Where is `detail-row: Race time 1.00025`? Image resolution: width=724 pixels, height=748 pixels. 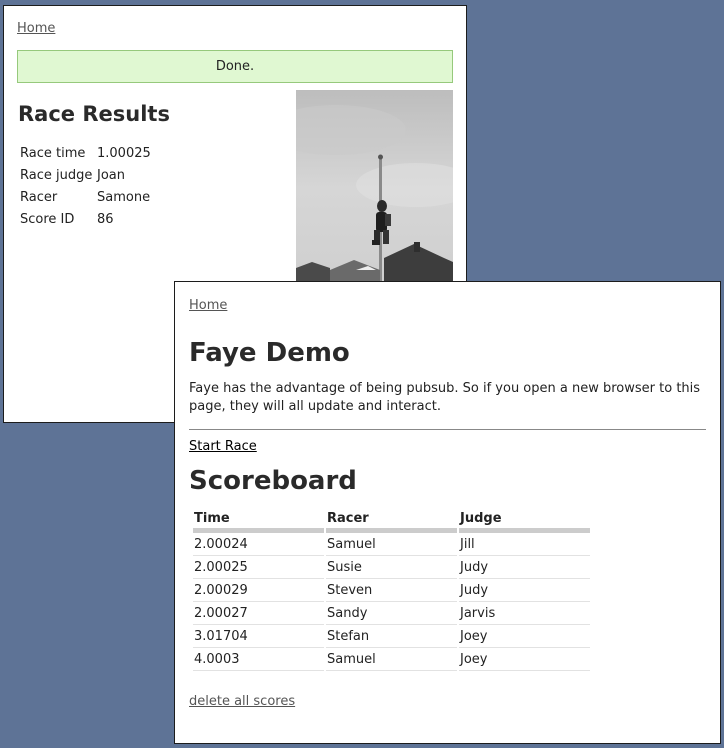 detail-row: Race time 1.00025 is located at coordinates (85, 153).